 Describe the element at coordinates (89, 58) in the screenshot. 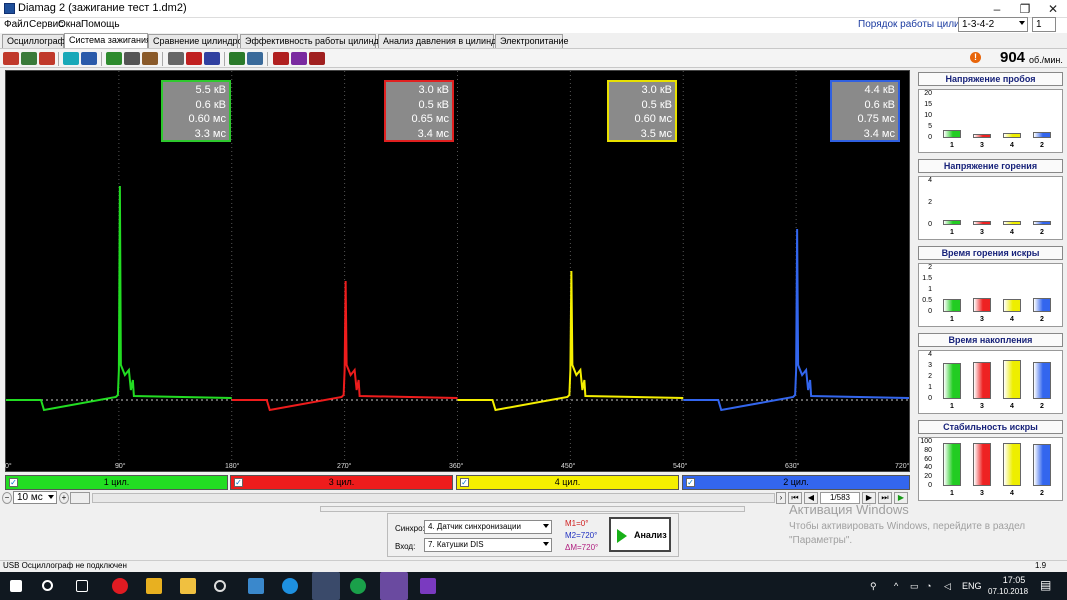

I see `filter-icon` at that location.